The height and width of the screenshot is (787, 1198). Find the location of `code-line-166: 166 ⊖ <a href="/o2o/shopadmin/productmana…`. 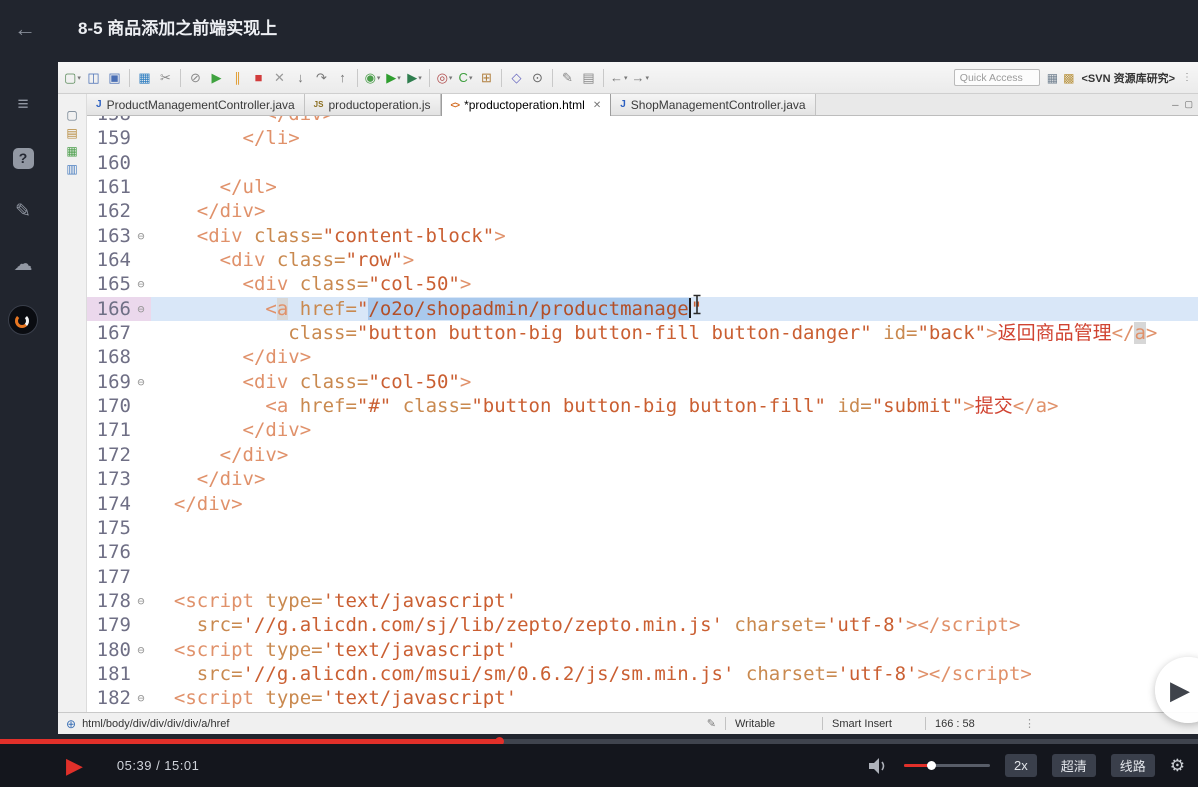

code-line-166: 166 ⊖ <a href="/o2o/shopadmin/productmana… is located at coordinates (642, 309).